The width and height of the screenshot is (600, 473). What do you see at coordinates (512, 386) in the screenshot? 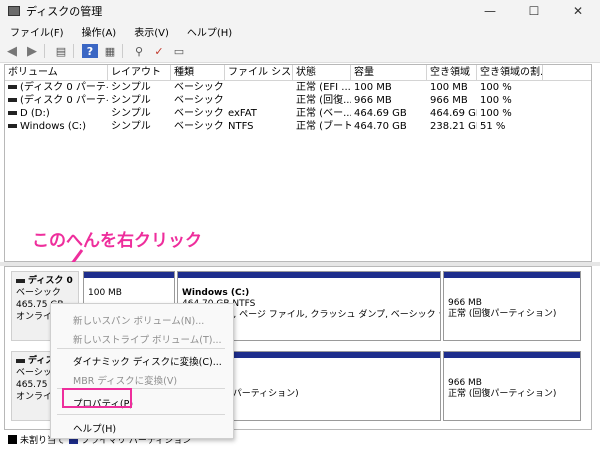
I see `partition-recovery-1: 966 MB 正常 (回復パーティション)` at bounding box center [512, 386].